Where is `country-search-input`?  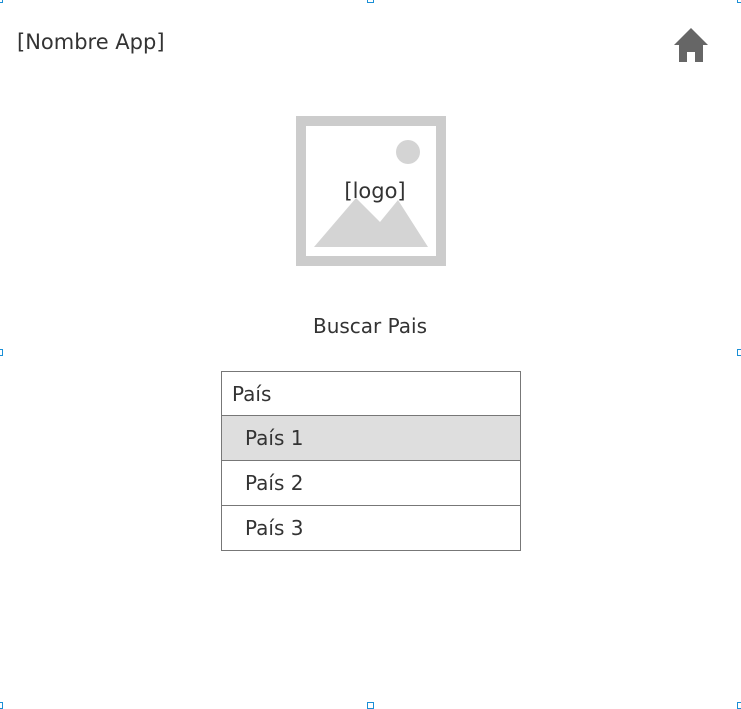 country-search-input is located at coordinates (371, 394).